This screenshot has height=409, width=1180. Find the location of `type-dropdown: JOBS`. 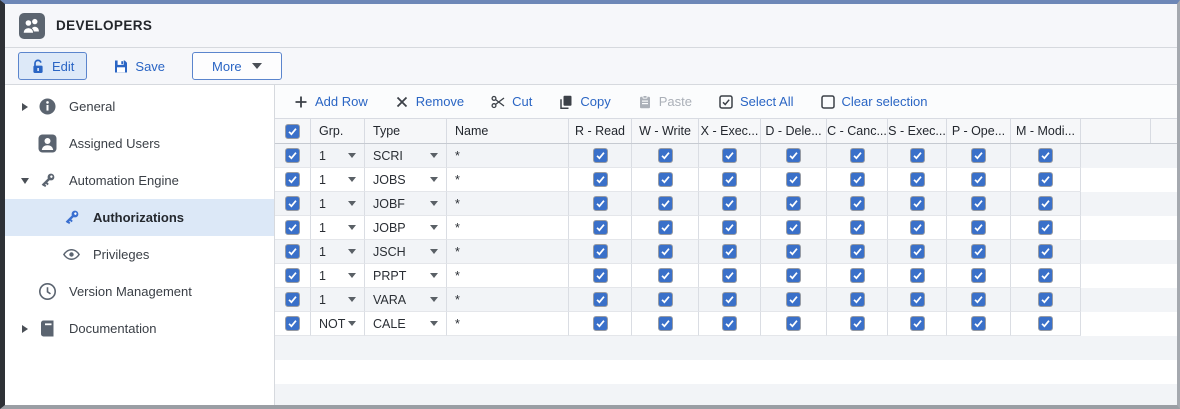

type-dropdown: JOBS is located at coordinates (406, 180).